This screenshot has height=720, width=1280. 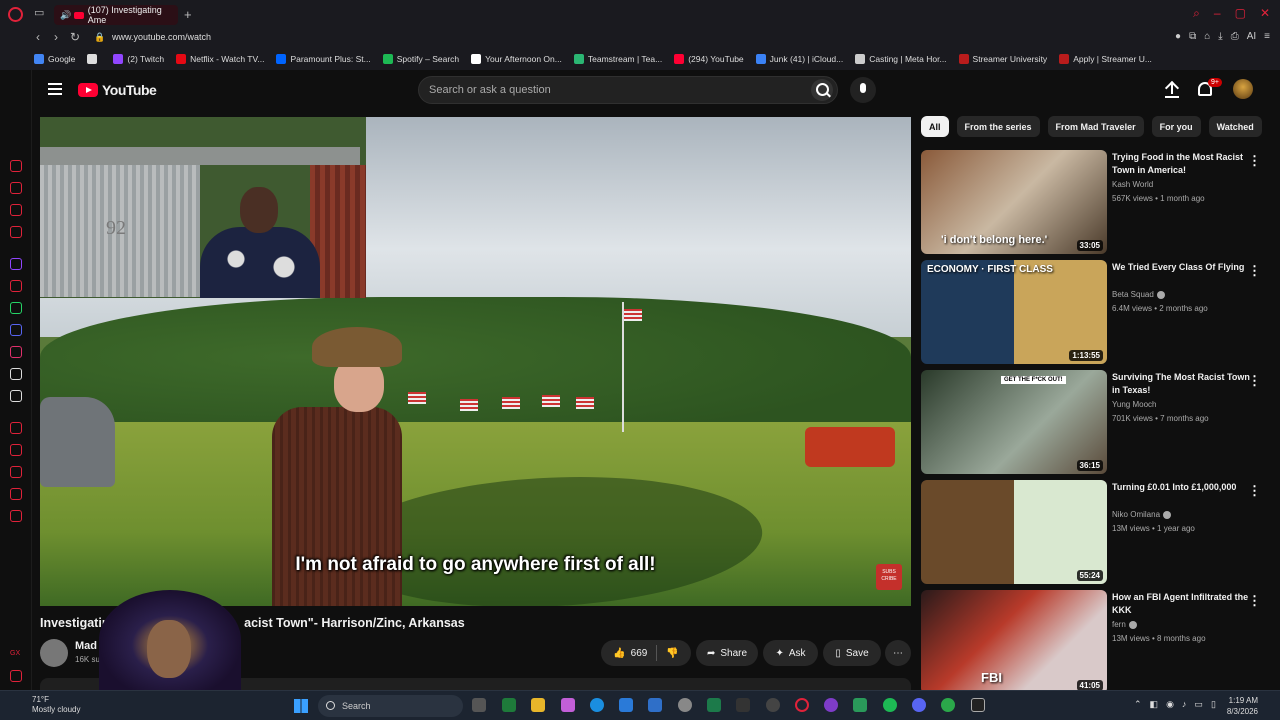 I want to click on recommendation-channel: Beta Squad, so click(x=1138, y=294).